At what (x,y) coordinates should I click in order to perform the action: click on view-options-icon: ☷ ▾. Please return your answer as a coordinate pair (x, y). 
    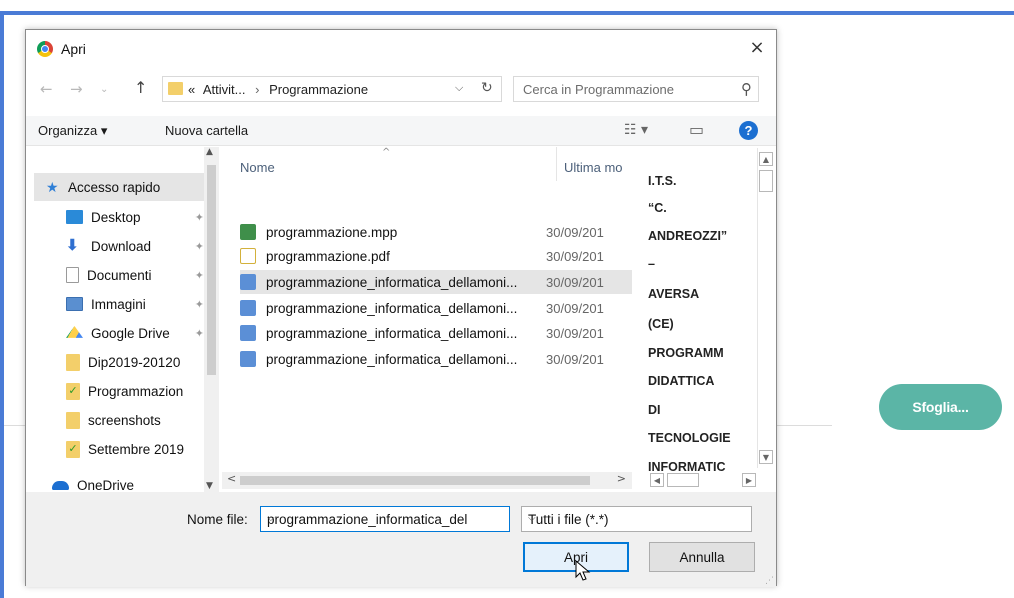
    Looking at the image, I should click on (636, 130).